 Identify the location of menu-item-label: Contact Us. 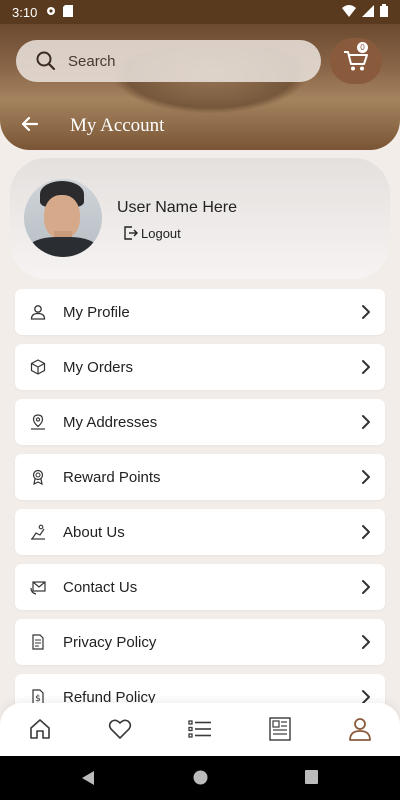
(100, 587).